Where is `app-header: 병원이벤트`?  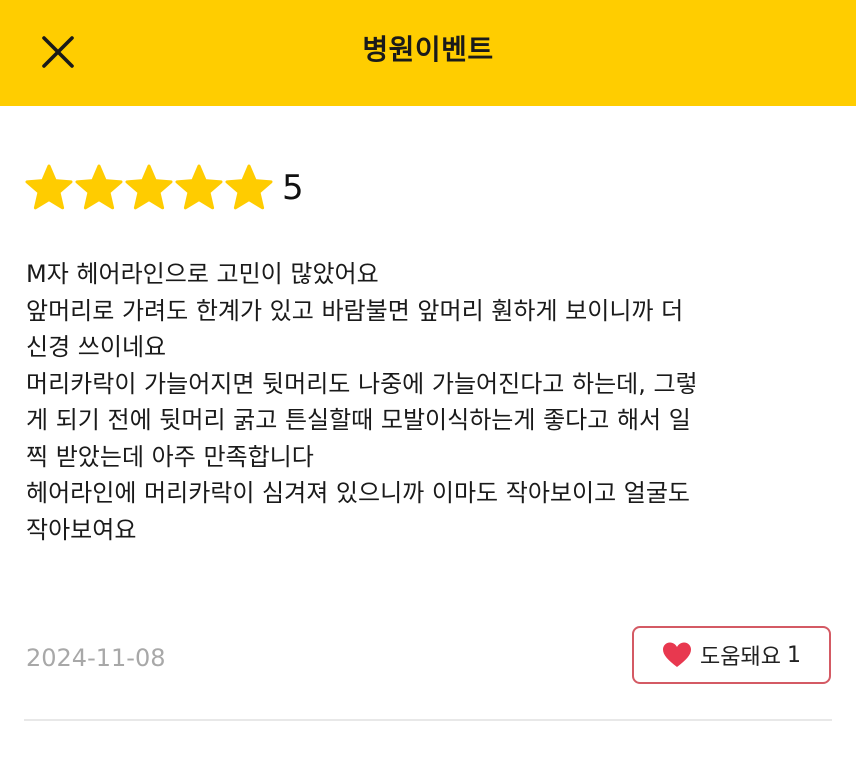
app-header: 병원이벤트 is located at coordinates (428, 53).